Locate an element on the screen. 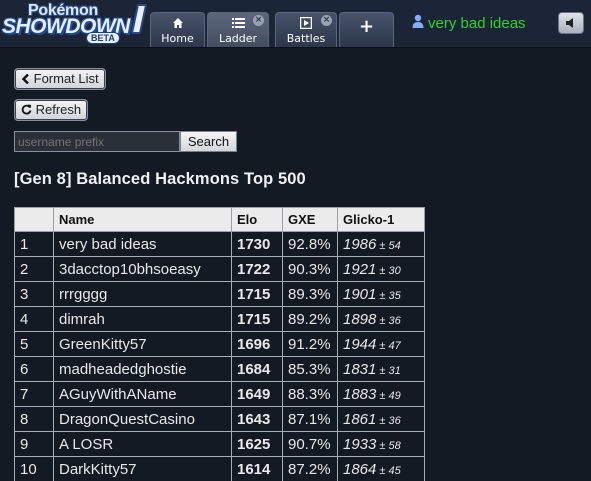 The height and width of the screenshot is (481, 591). glicko-rating: 1883 is located at coordinates (360, 394).